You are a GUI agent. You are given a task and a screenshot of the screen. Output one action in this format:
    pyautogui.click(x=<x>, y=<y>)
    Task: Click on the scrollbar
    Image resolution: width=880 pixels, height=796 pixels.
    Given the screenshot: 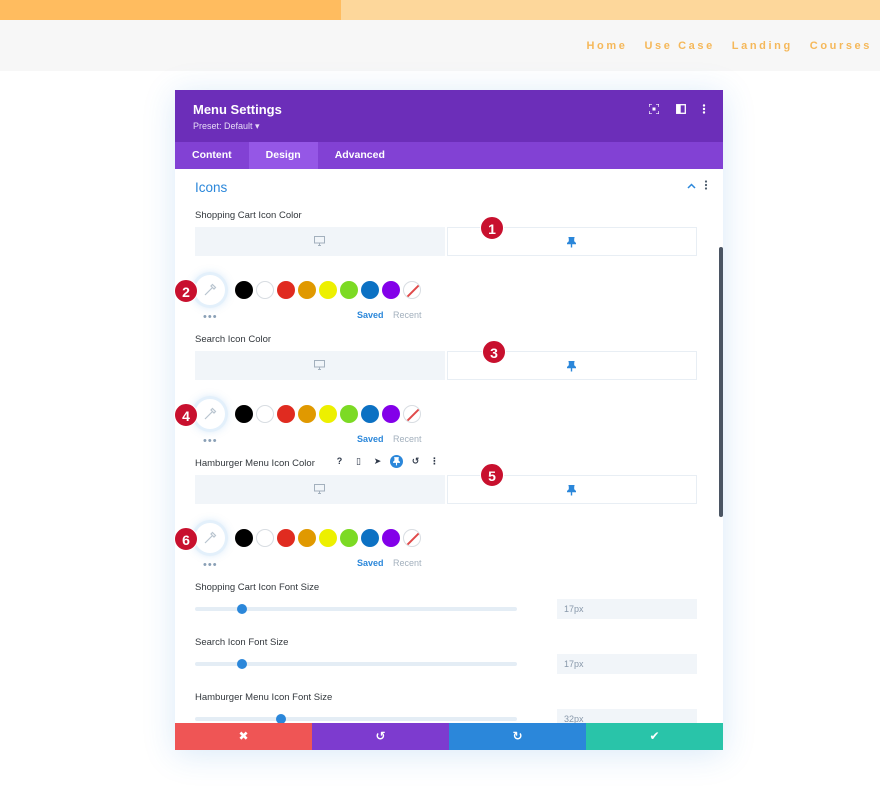 What is the action you would take?
    pyautogui.click(x=721, y=382)
    